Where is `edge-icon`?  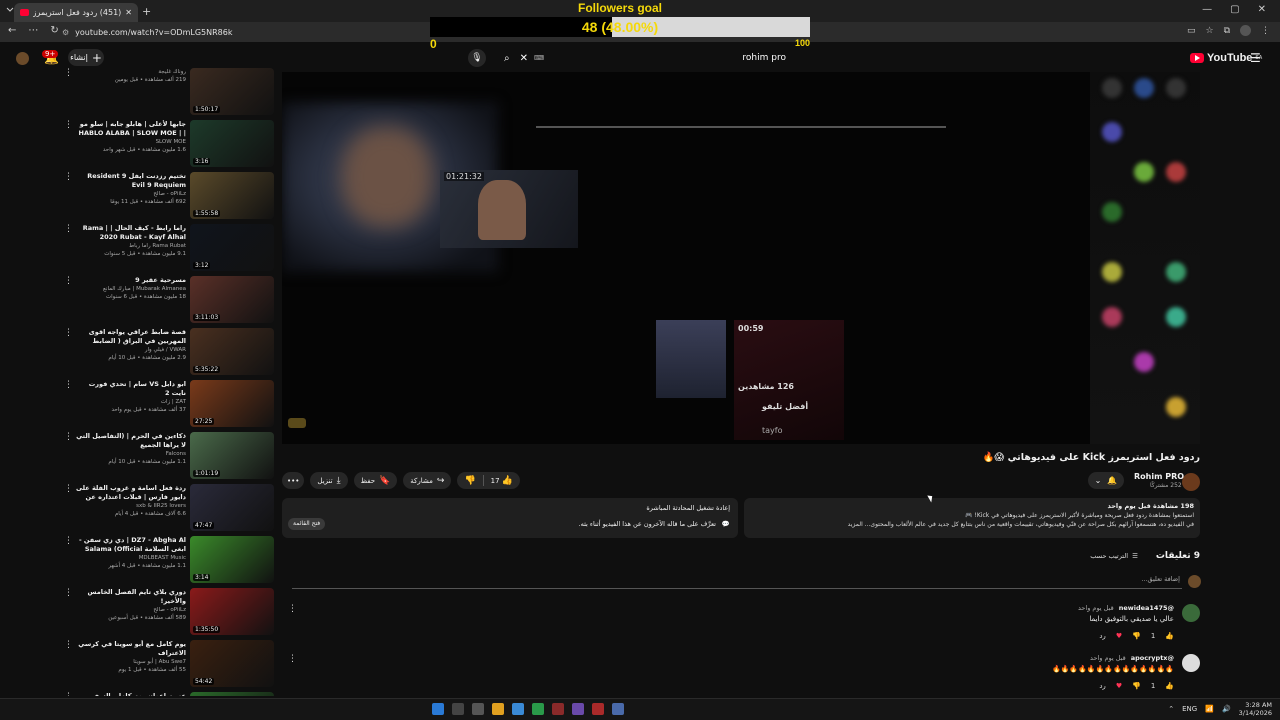
edge-icon is located at coordinates (518, 709).